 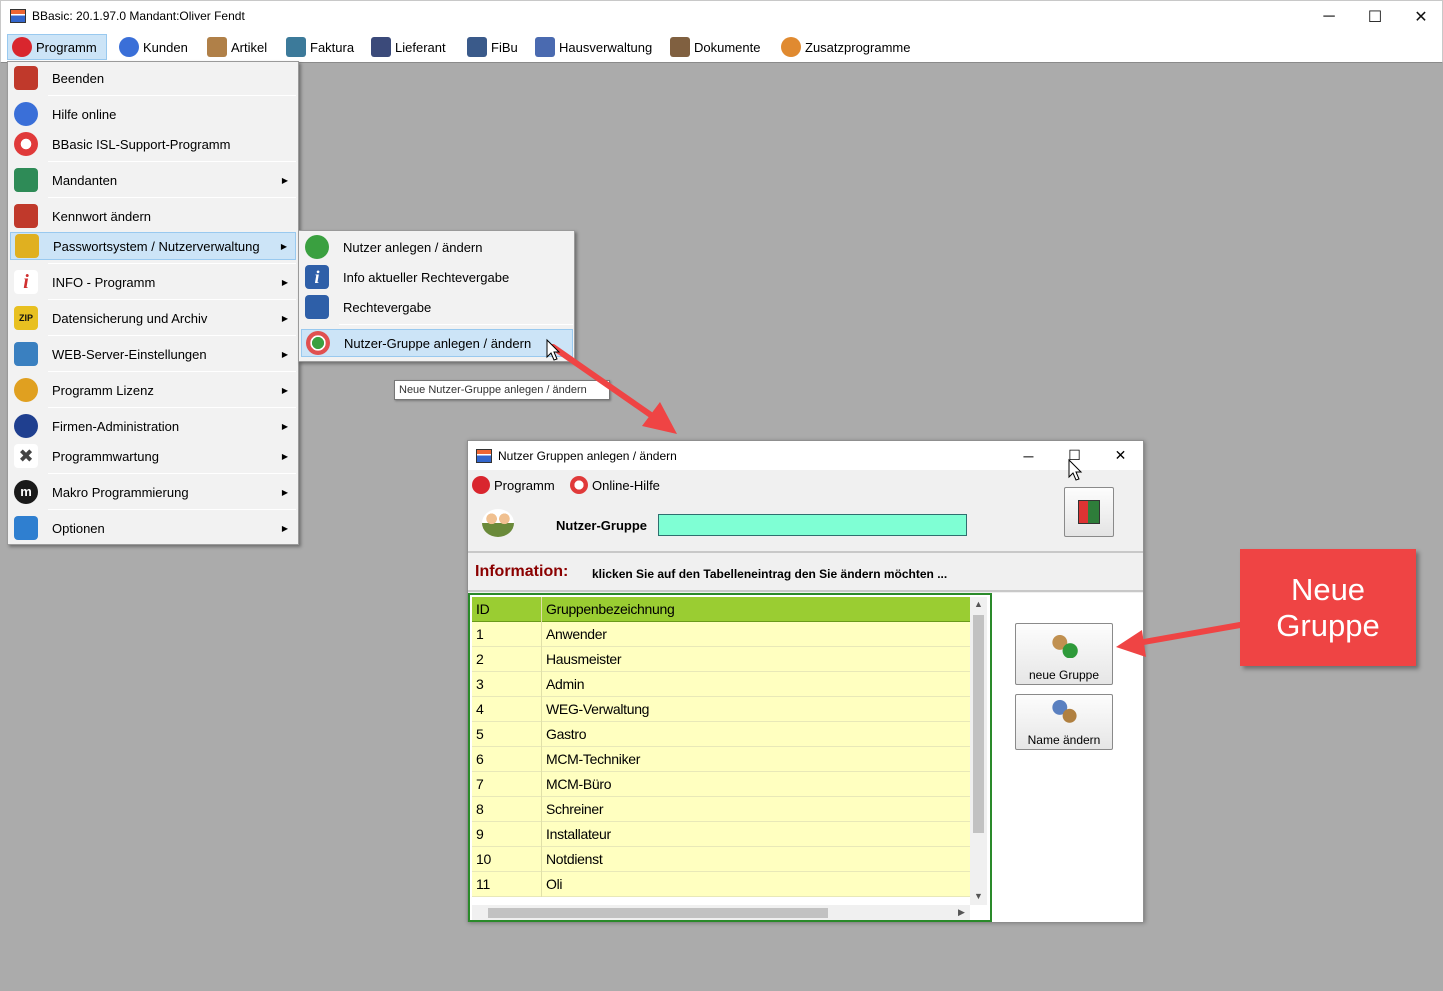 I want to click on close-button: ✕, so click(x=1420, y=16).